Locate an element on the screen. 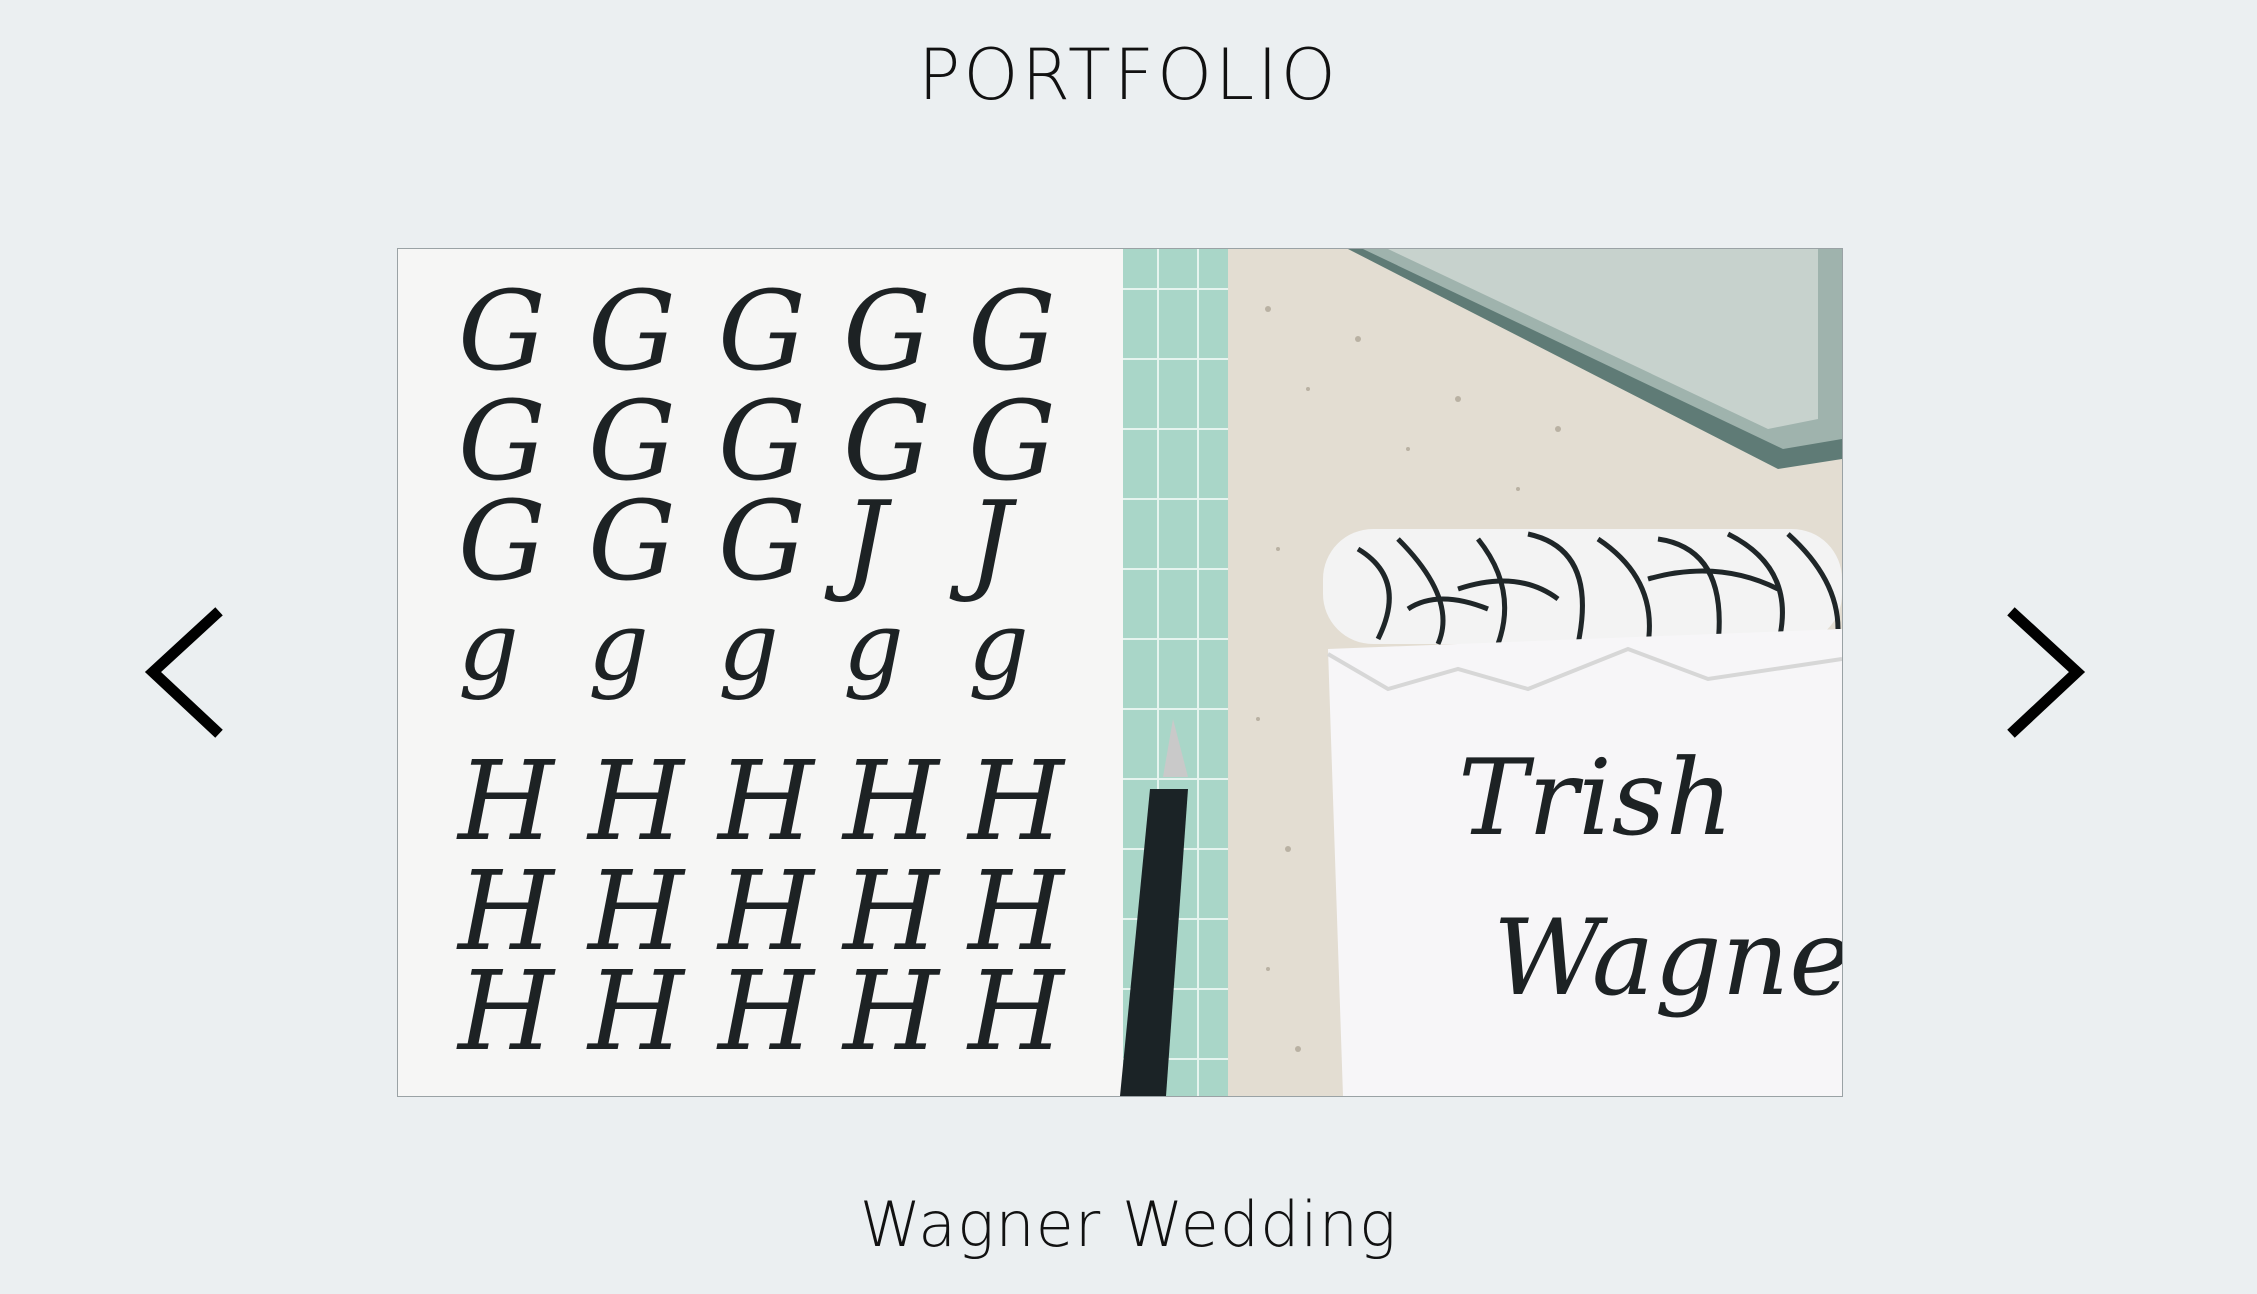 This screenshot has height=1294, width=2257. rolled-paper is located at coordinates (1582, 587).